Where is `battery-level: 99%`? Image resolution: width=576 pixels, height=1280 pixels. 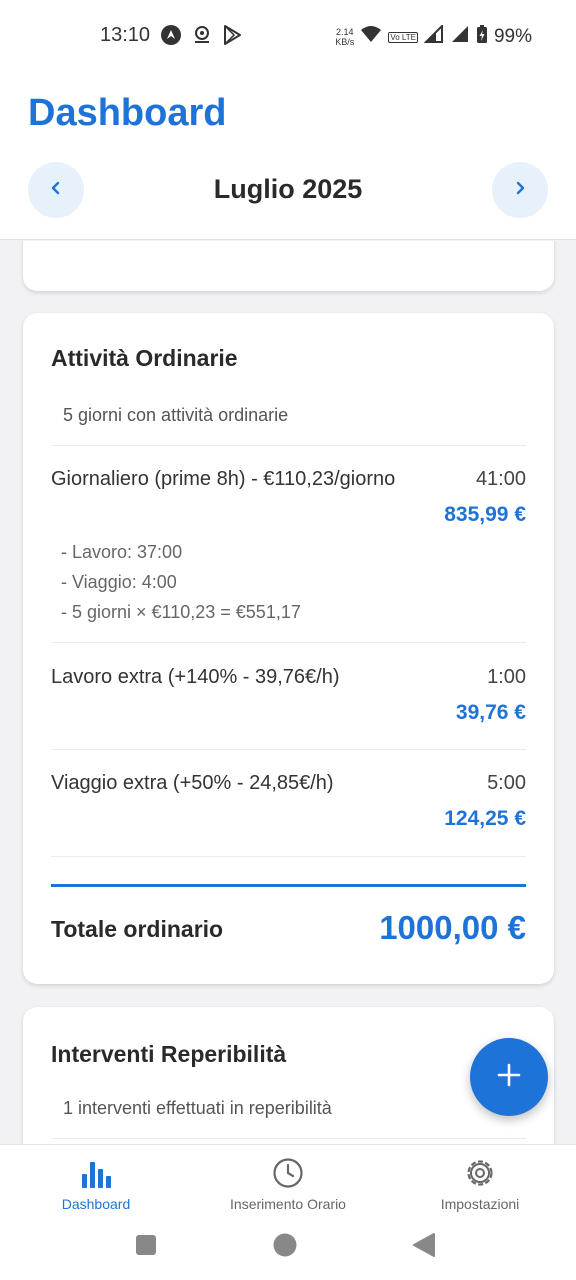 battery-level: 99% is located at coordinates (512, 36).